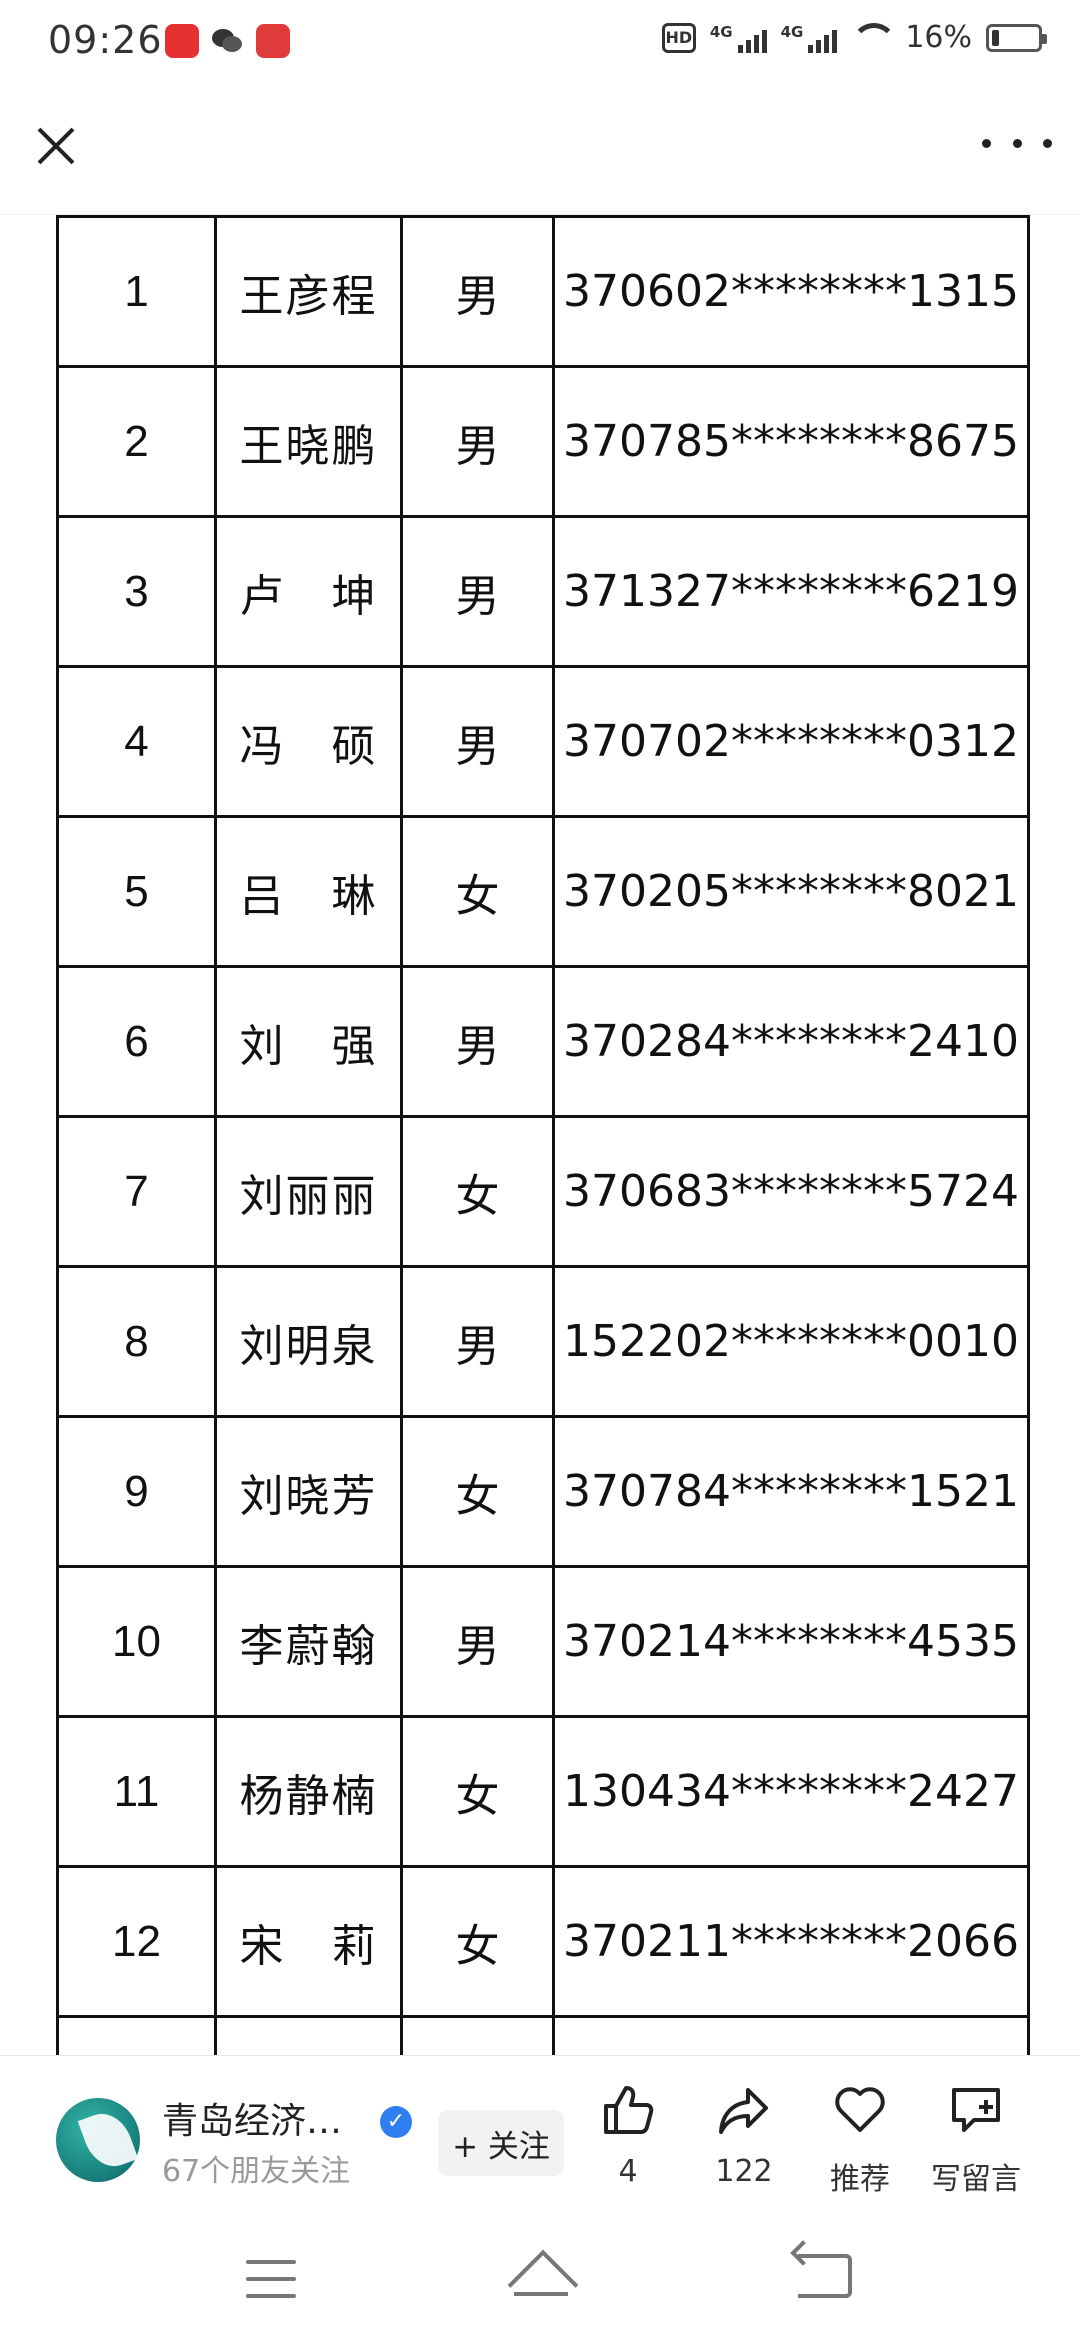 This screenshot has width=1080, height=2340. What do you see at coordinates (308, 1491) in the screenshot?
I see `row-name: 刘晓芳` at bounding box center [308, 1491].